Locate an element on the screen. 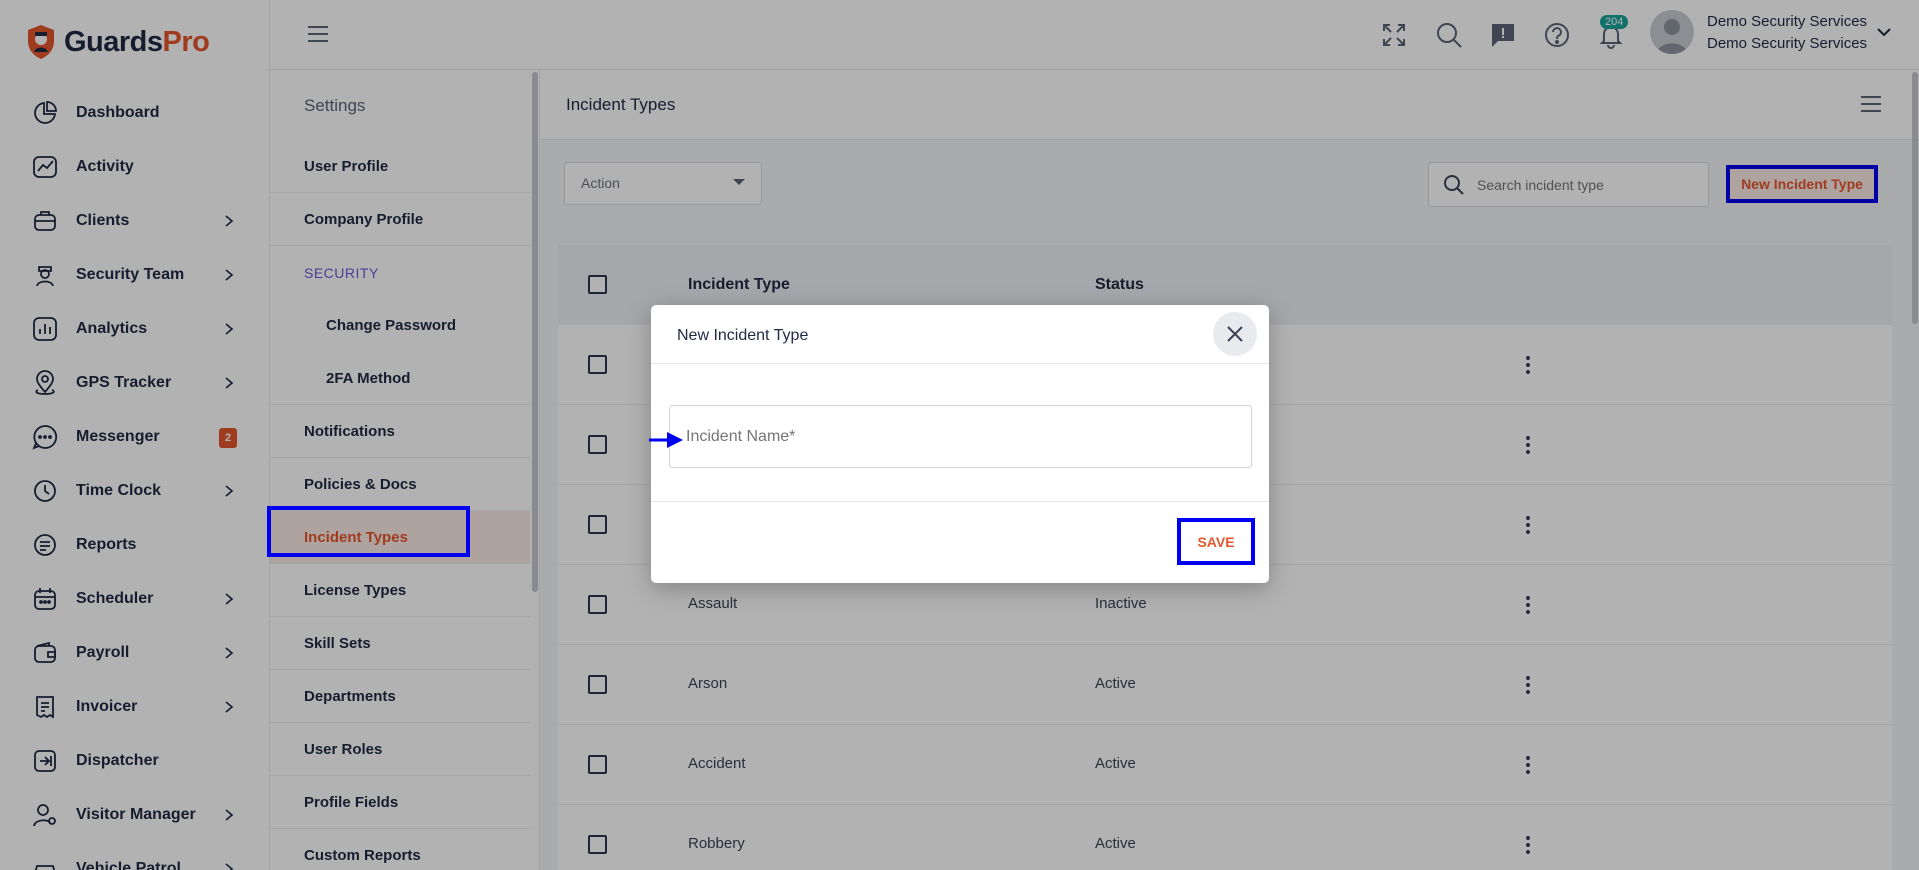 The height and width of the screenshot is (870, 1919). incident-name-field is located at coordinates (960, 436).